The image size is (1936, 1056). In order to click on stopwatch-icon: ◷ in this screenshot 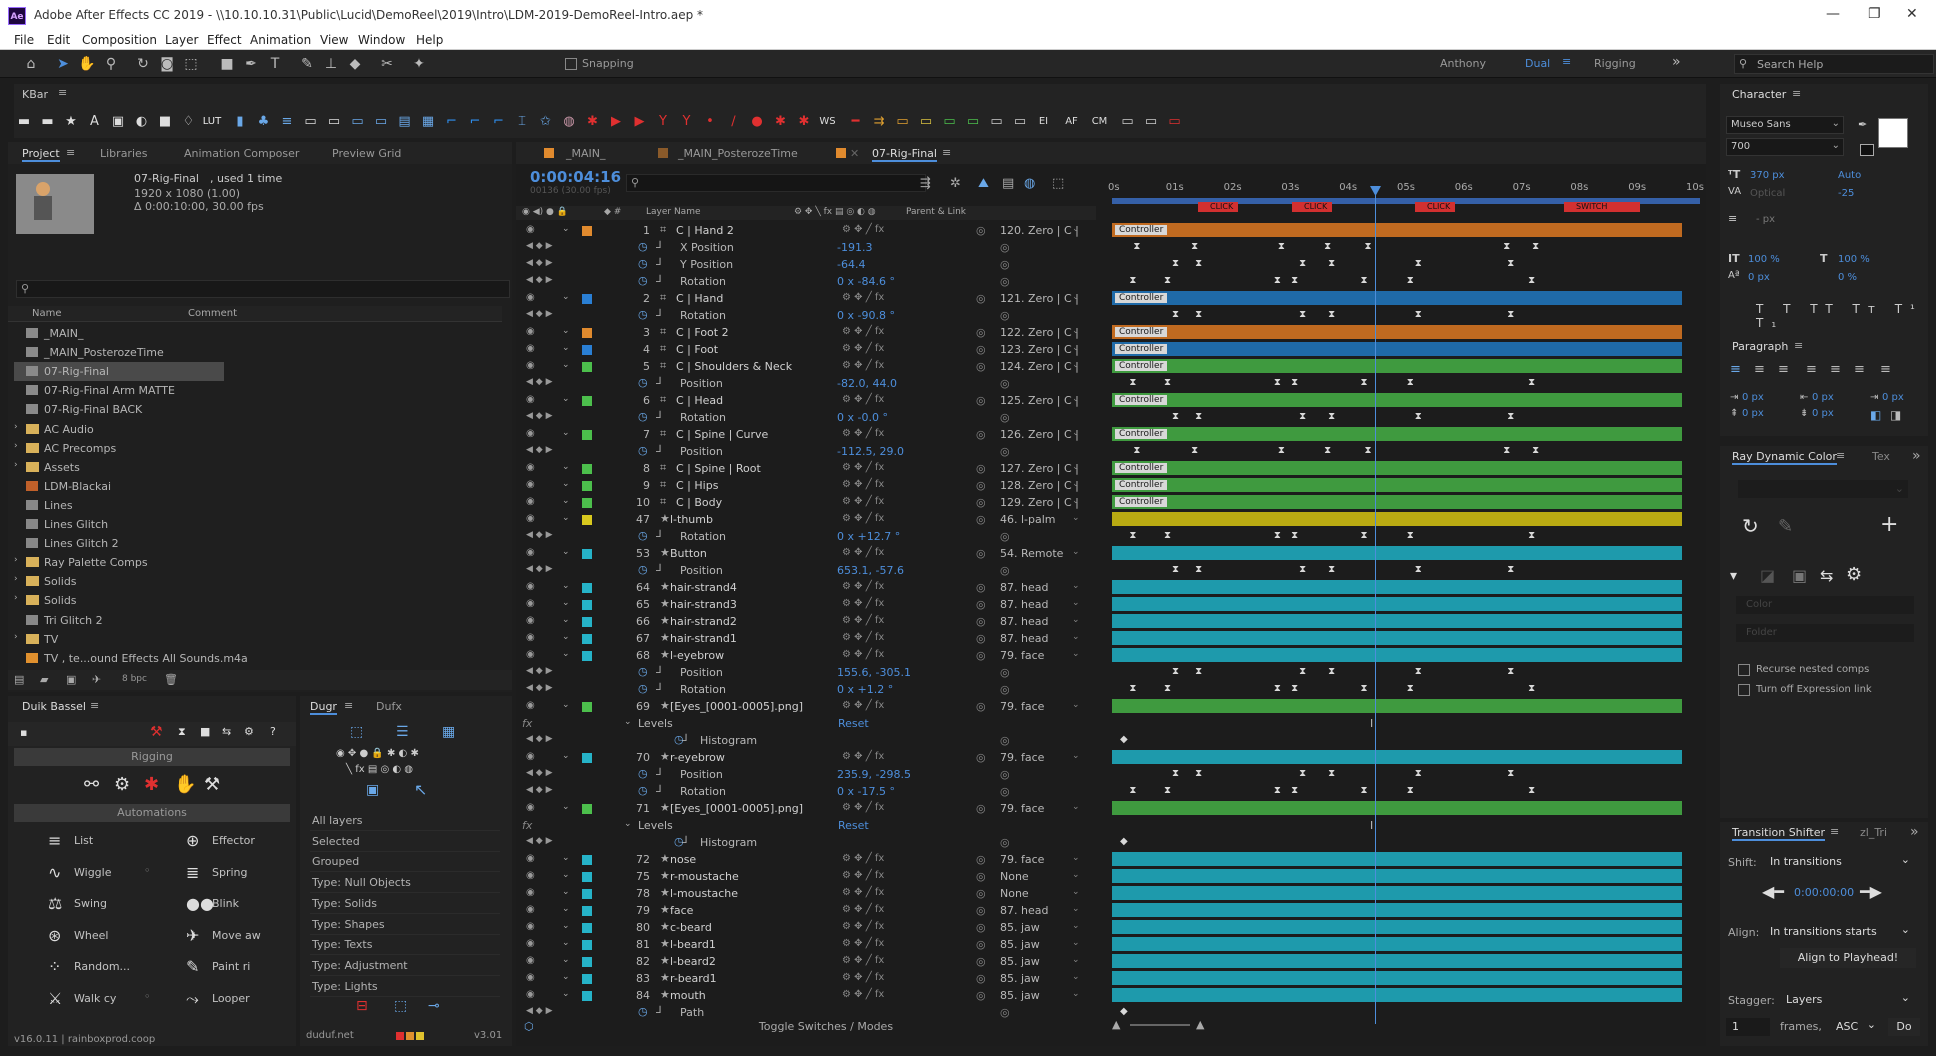, I will do `click(643, 773)`.